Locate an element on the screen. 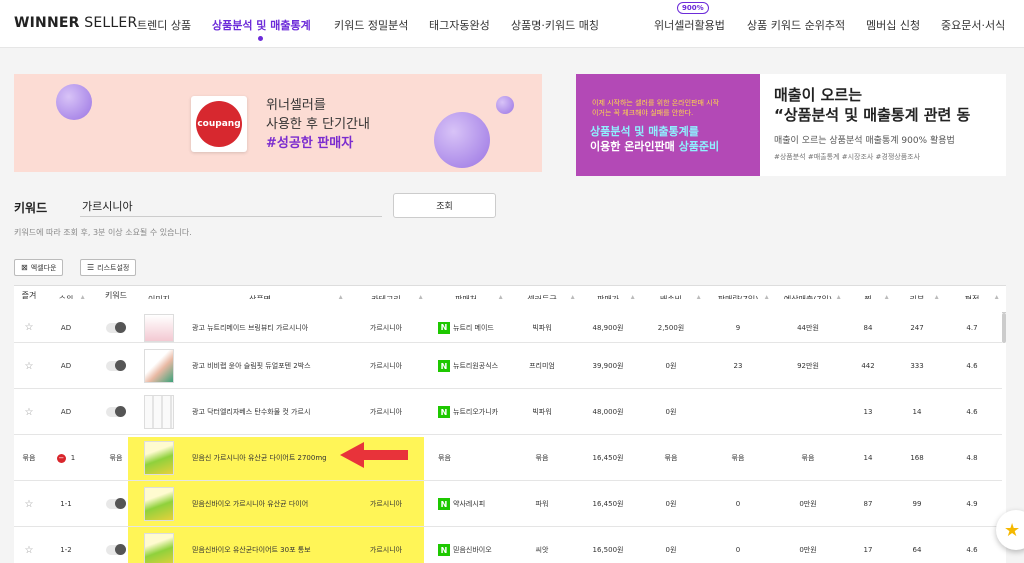  product-name: 믿음신바이오 유산균다이어트 30포 통보 is located at coordinates (269, 545).